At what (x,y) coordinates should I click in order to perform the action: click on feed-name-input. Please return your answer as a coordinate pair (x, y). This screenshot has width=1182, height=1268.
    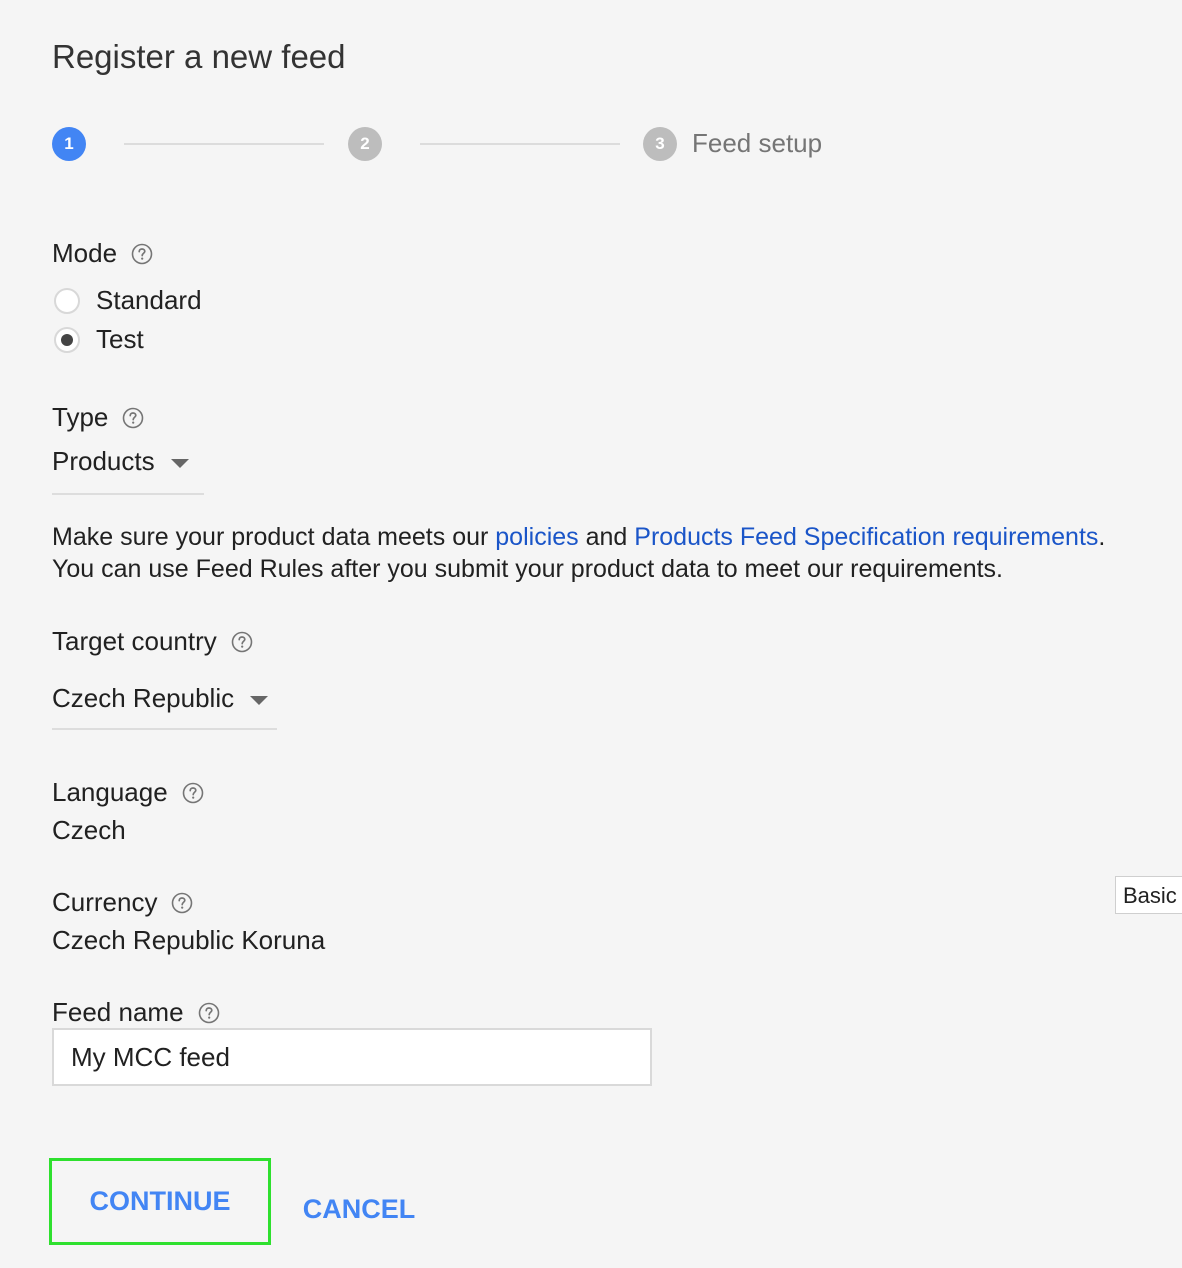
    Looking at the image, I should click on (352, 1057).